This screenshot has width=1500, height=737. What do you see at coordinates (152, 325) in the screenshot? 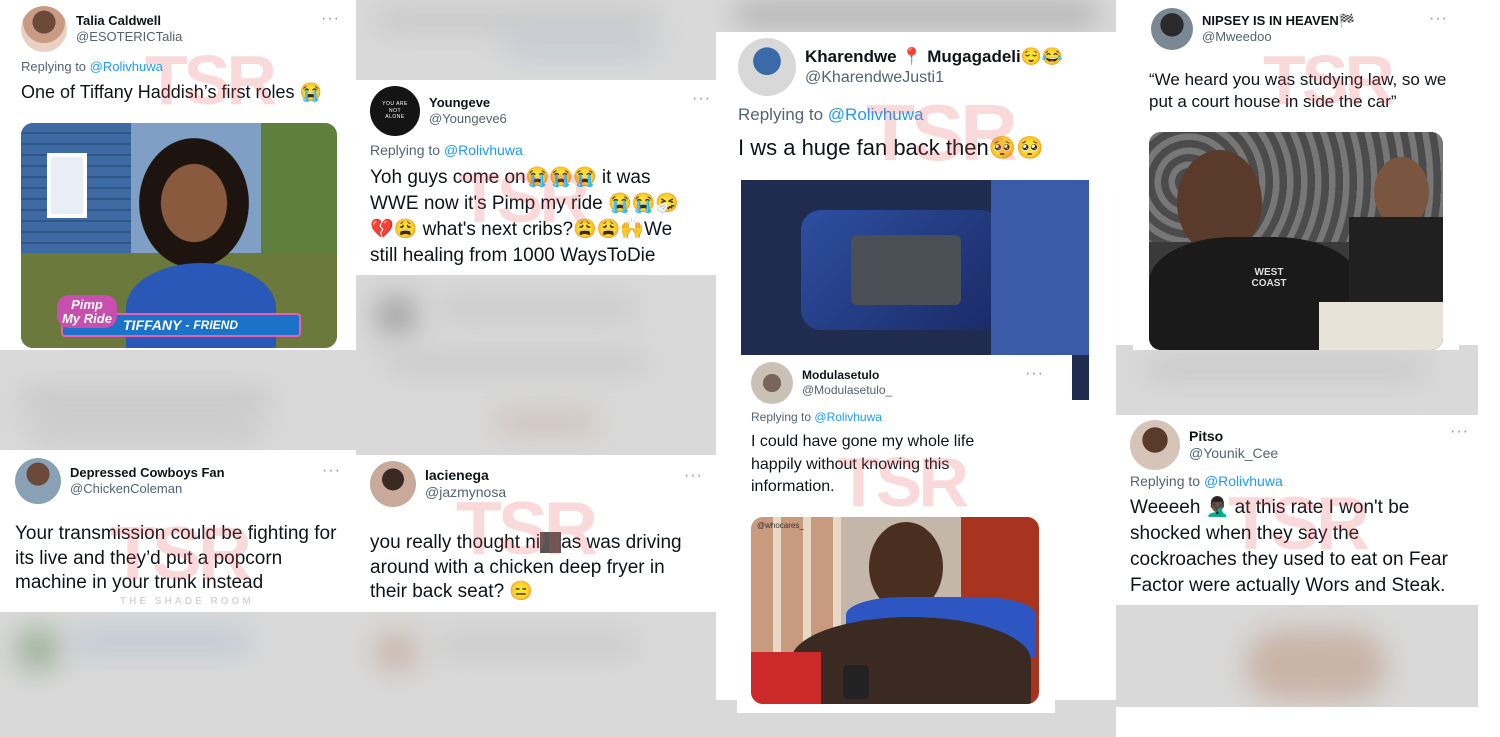
I see `caption-name: TIFFANY` at bounding box center [152, 325].